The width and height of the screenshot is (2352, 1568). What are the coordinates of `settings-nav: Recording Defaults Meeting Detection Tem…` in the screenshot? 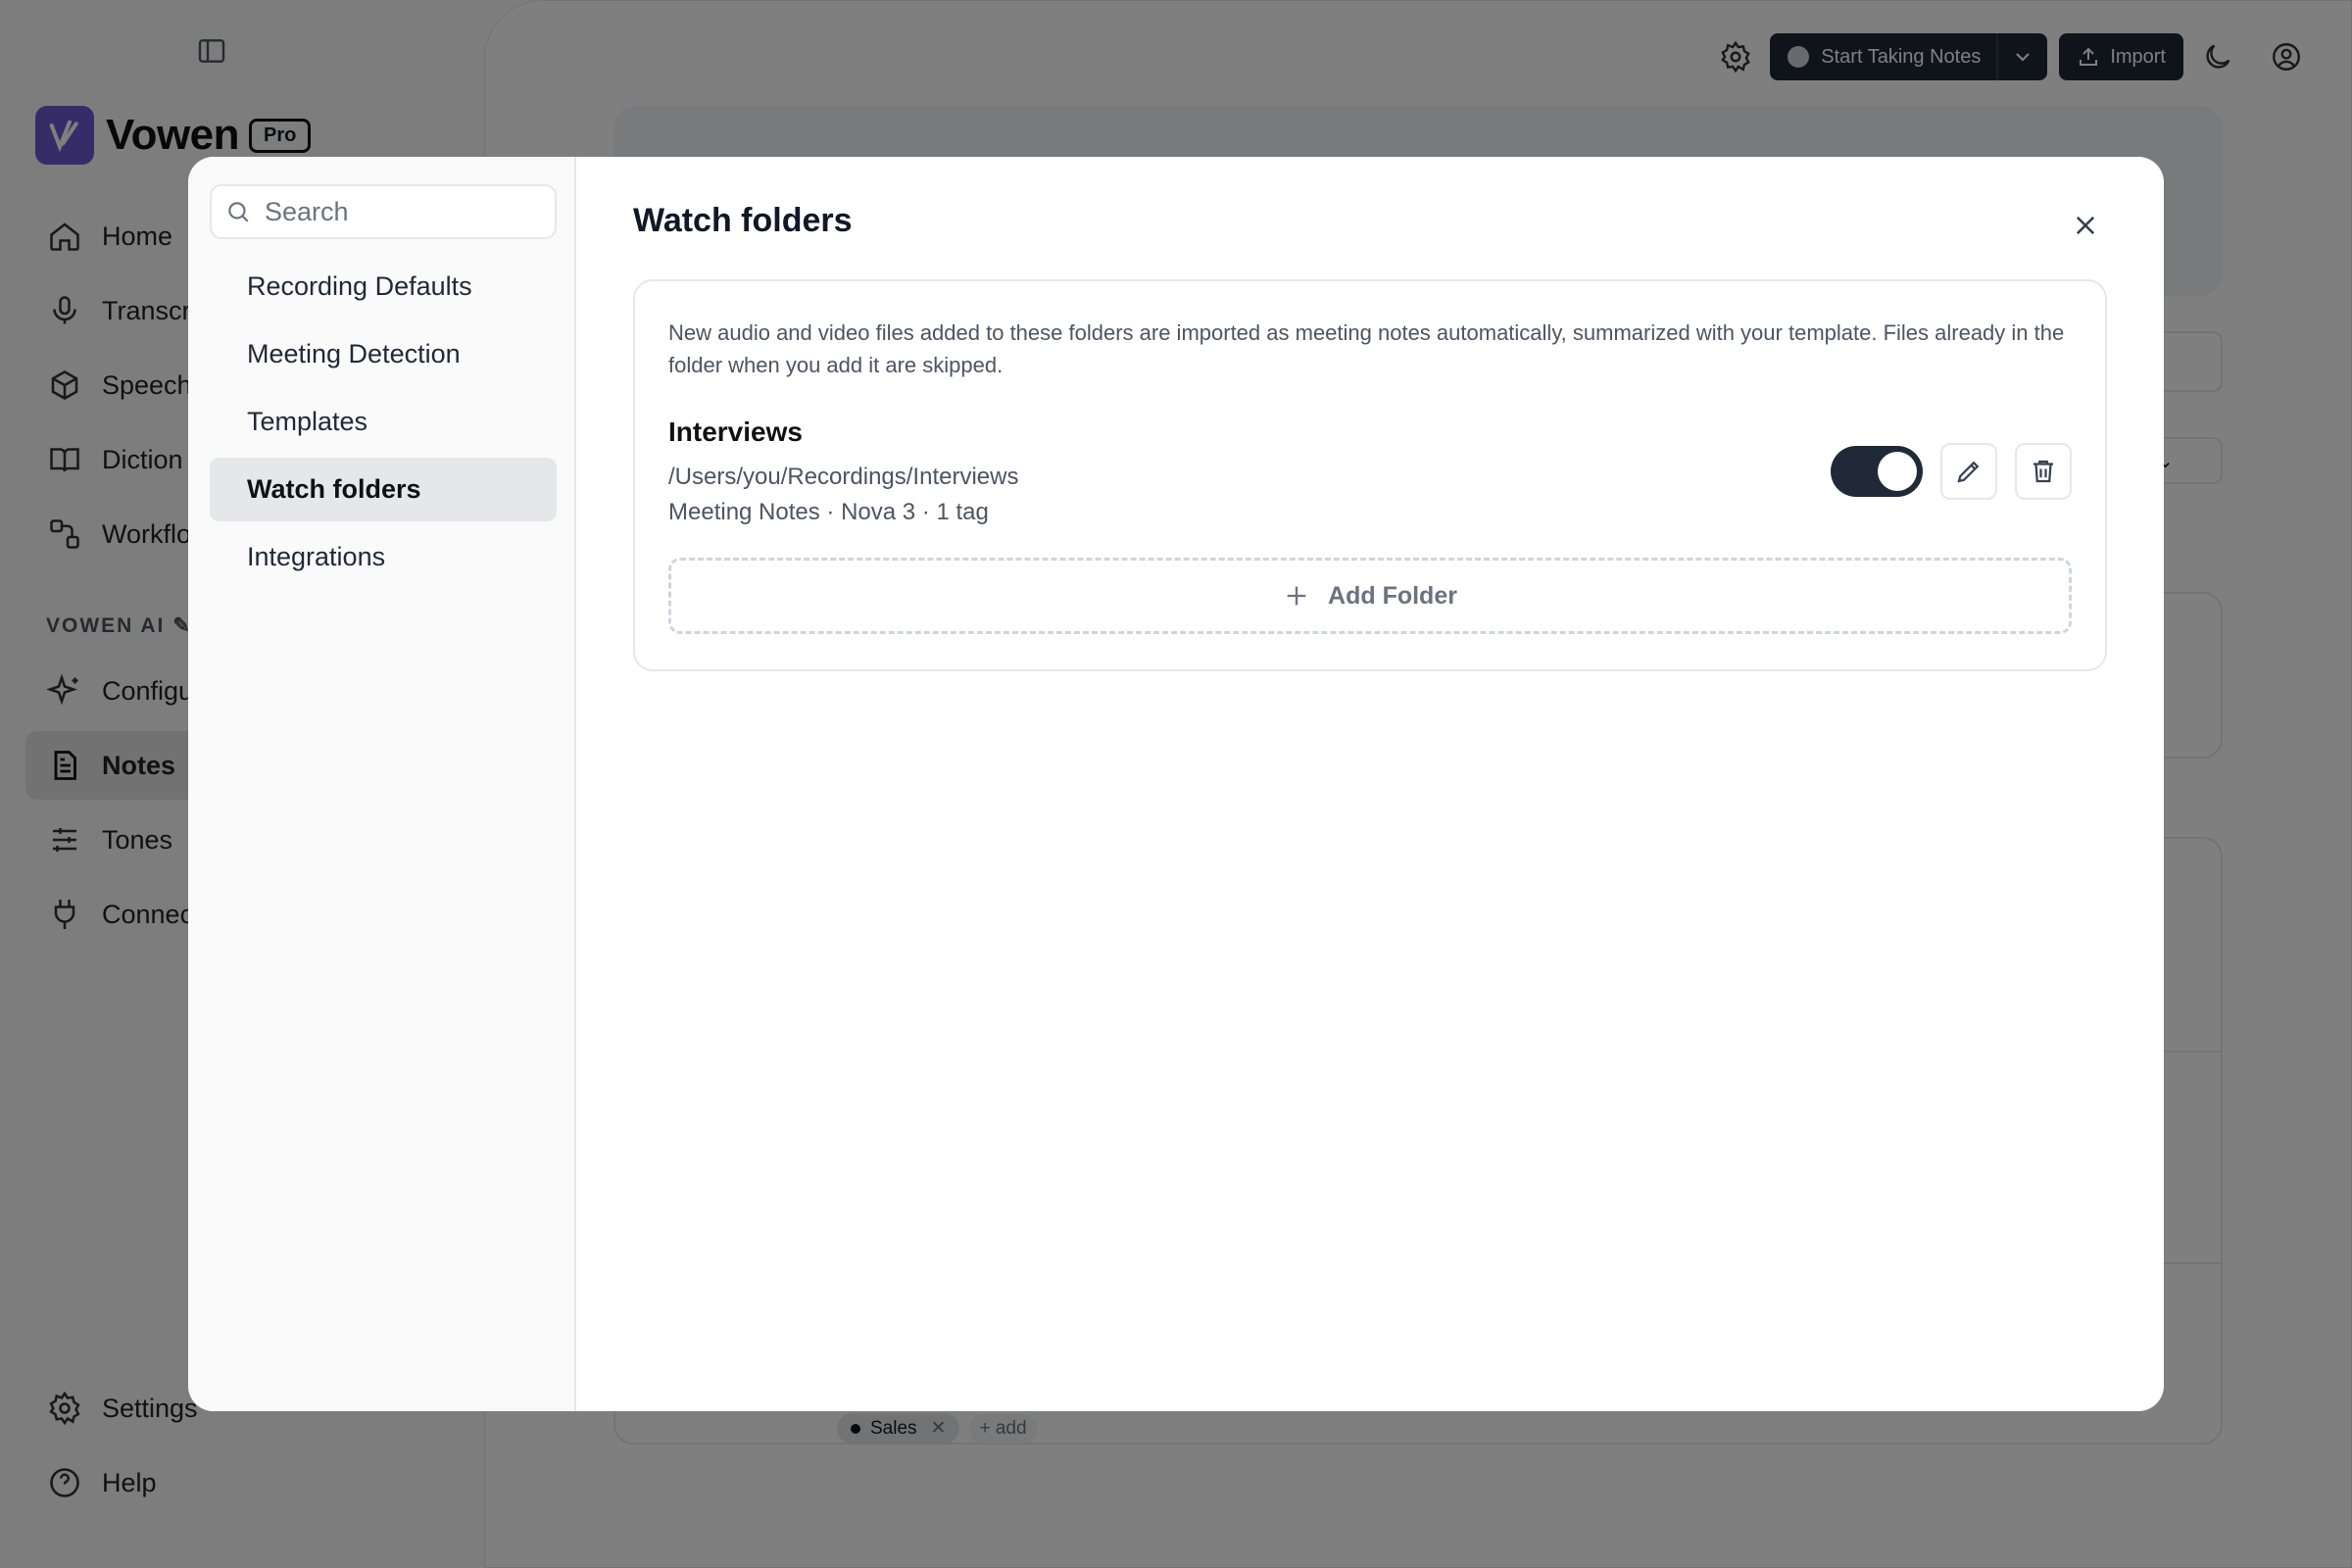 It's located at (383, 422).